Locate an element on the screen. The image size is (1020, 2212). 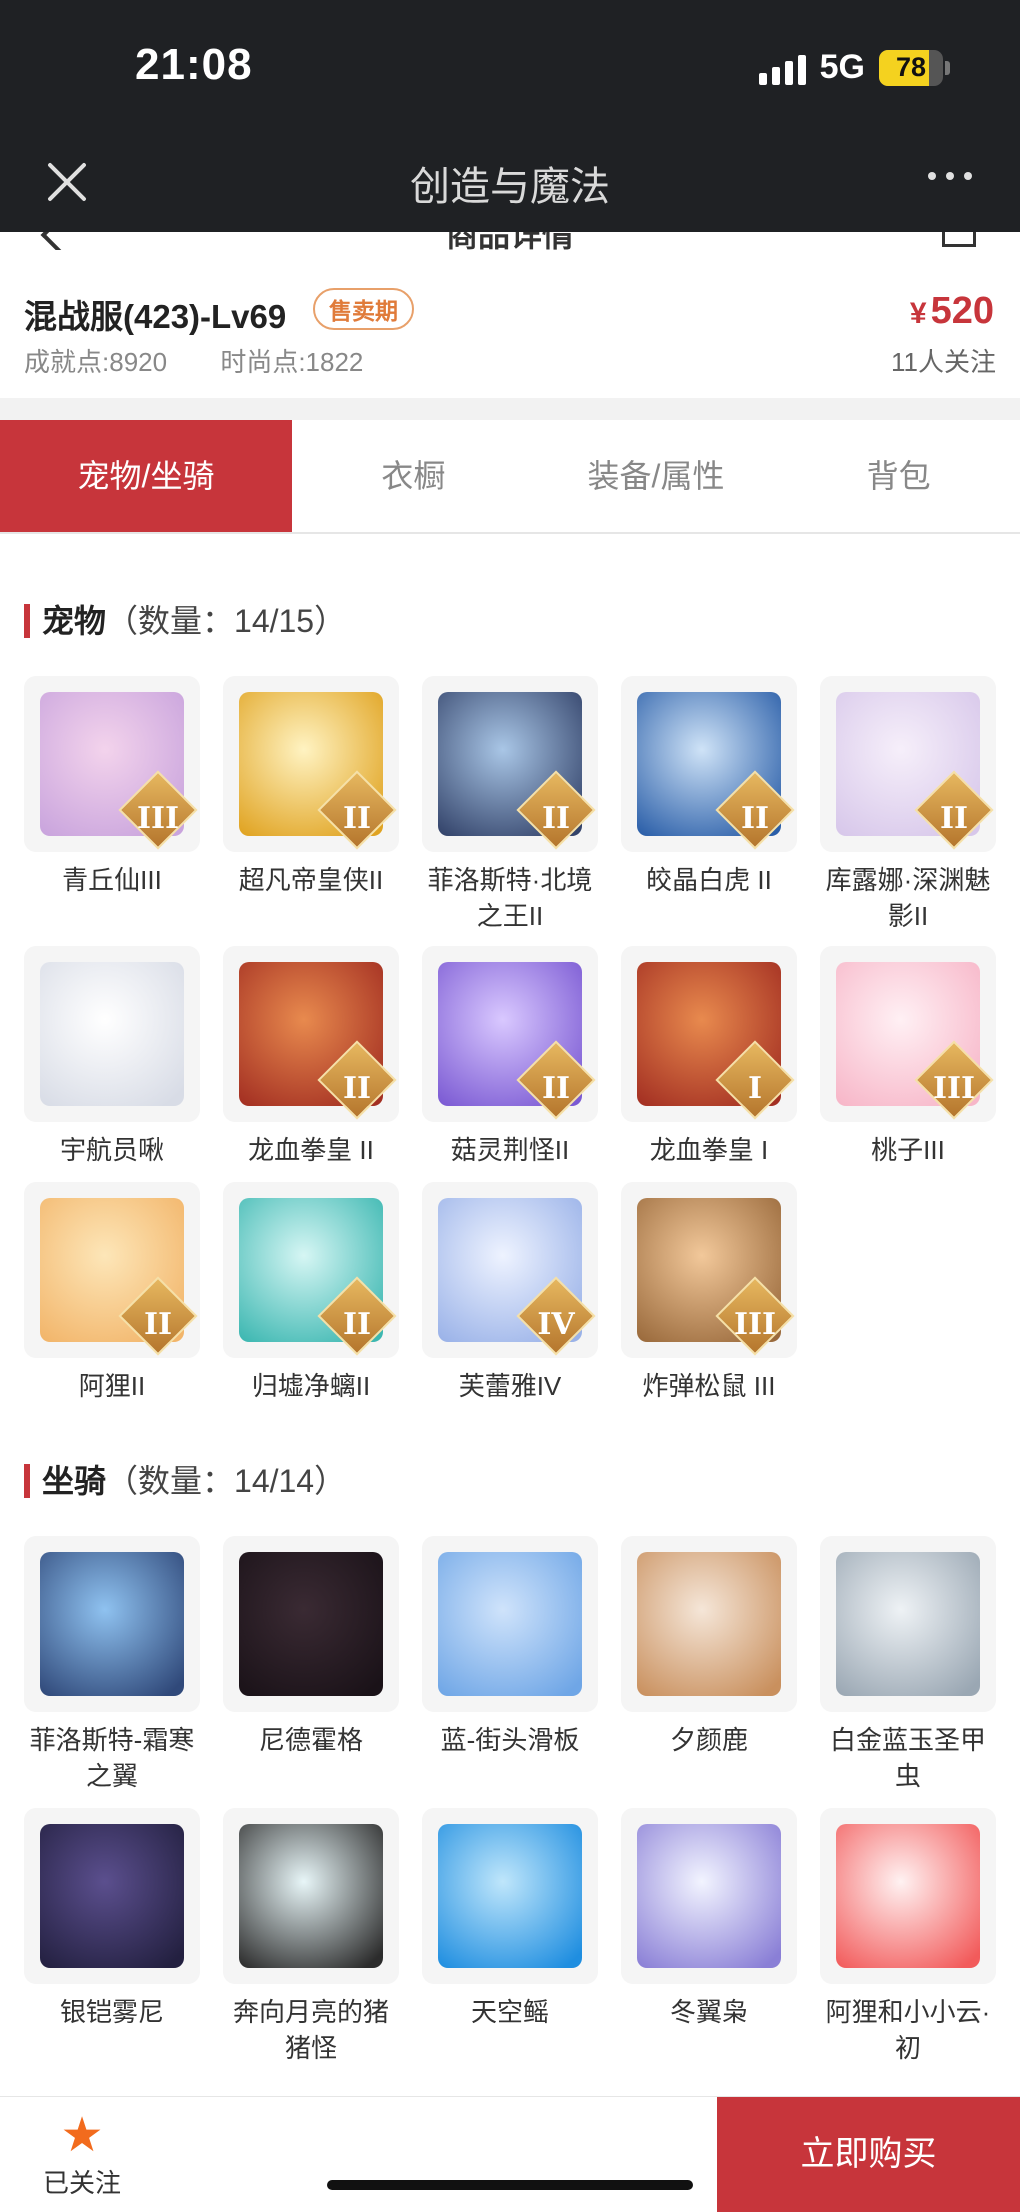
mount-card: 蓝-街头滑板 is located at coordinates (510, 1672).